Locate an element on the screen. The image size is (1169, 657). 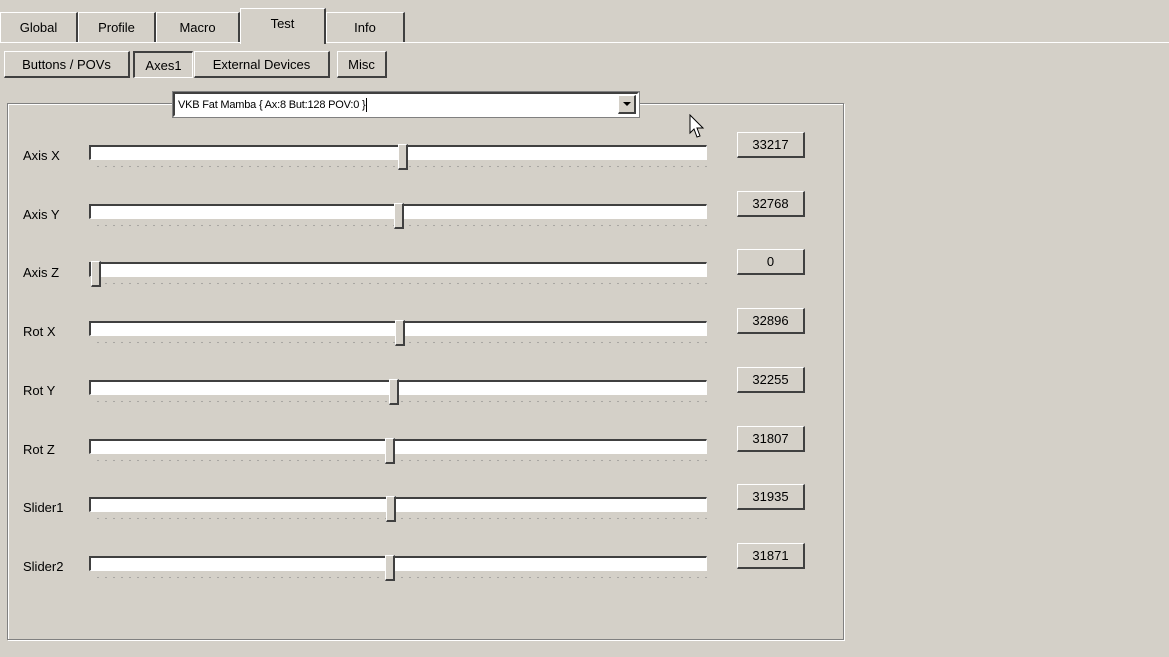
tab-label: Macro is located at coordinates (197, 27).